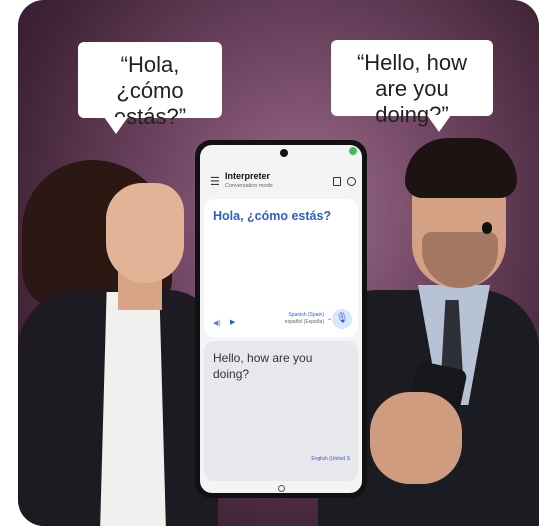  What do you see at coordinates (232, 322) in the screenshot?
I see `play-icon: ▶` at bounding box center [232, 322].